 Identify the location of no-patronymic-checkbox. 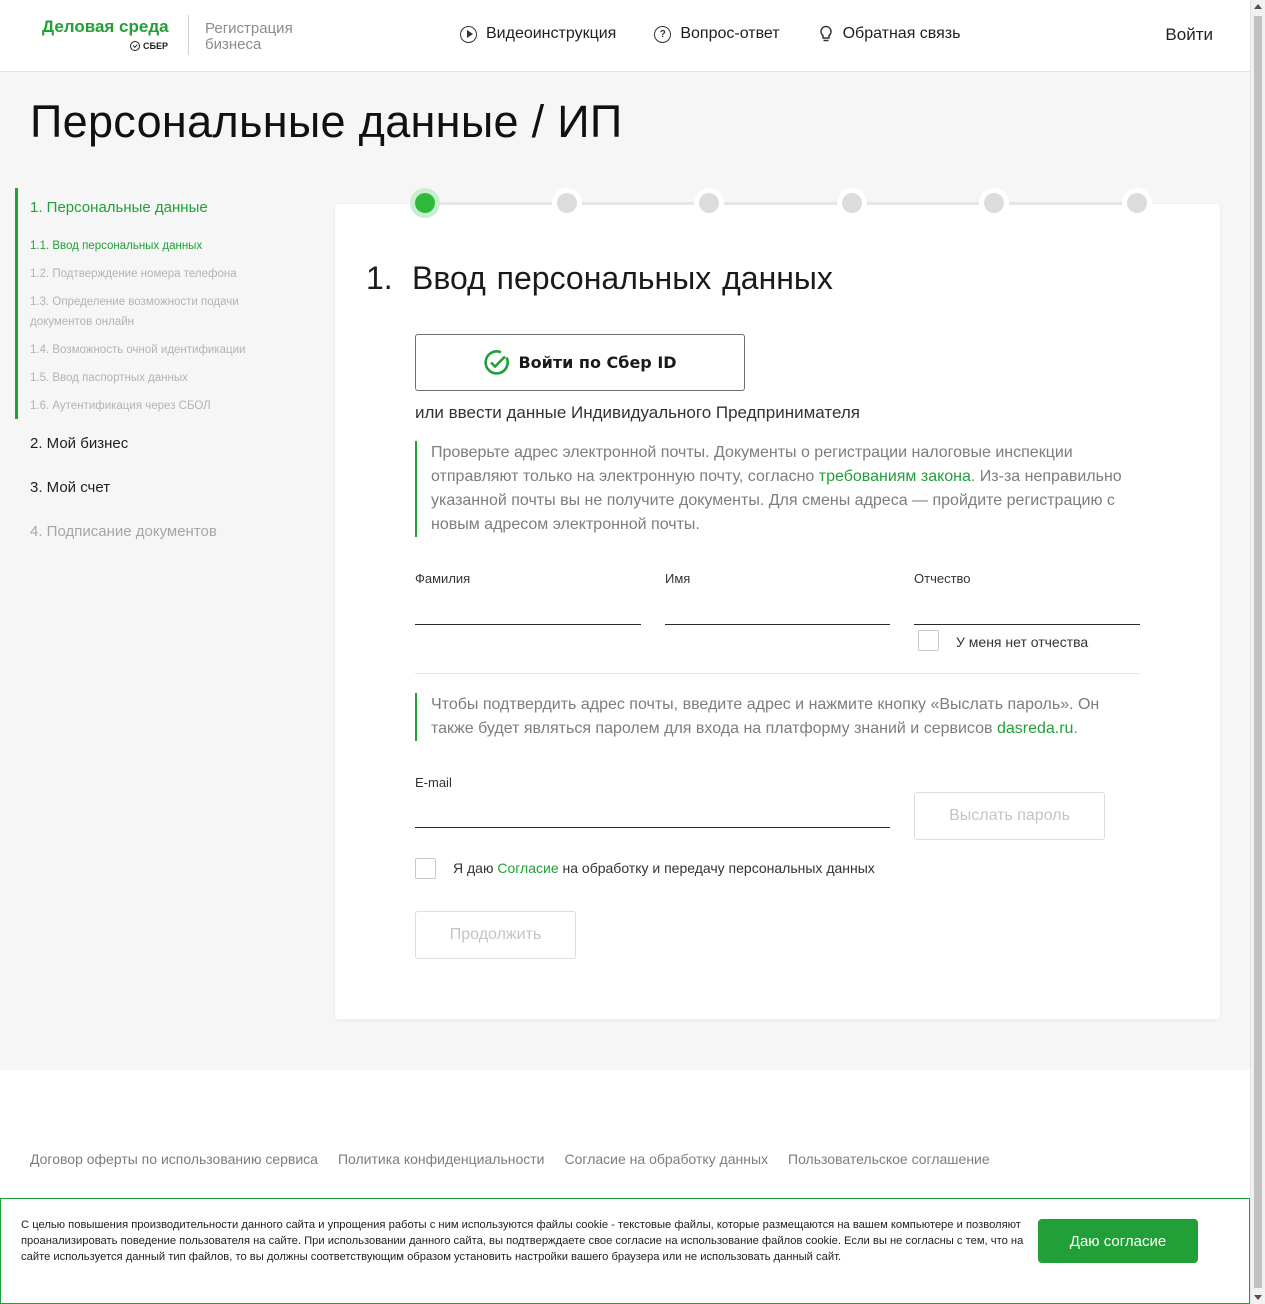
(928, 640).